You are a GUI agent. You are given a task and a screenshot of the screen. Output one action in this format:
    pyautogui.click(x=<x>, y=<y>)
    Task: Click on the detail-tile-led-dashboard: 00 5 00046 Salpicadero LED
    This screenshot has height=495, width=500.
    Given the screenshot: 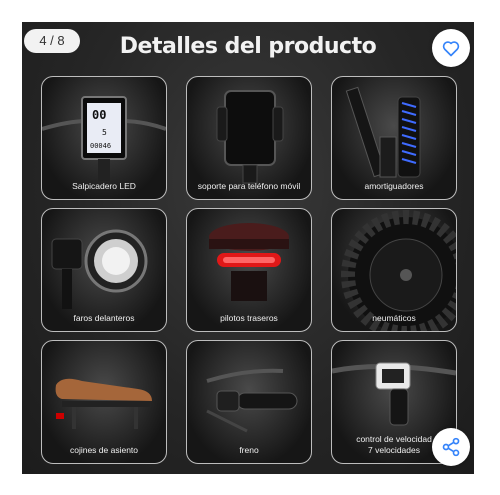 What is the action you would take?
    pyautogui.click(x=104, y=138)
    